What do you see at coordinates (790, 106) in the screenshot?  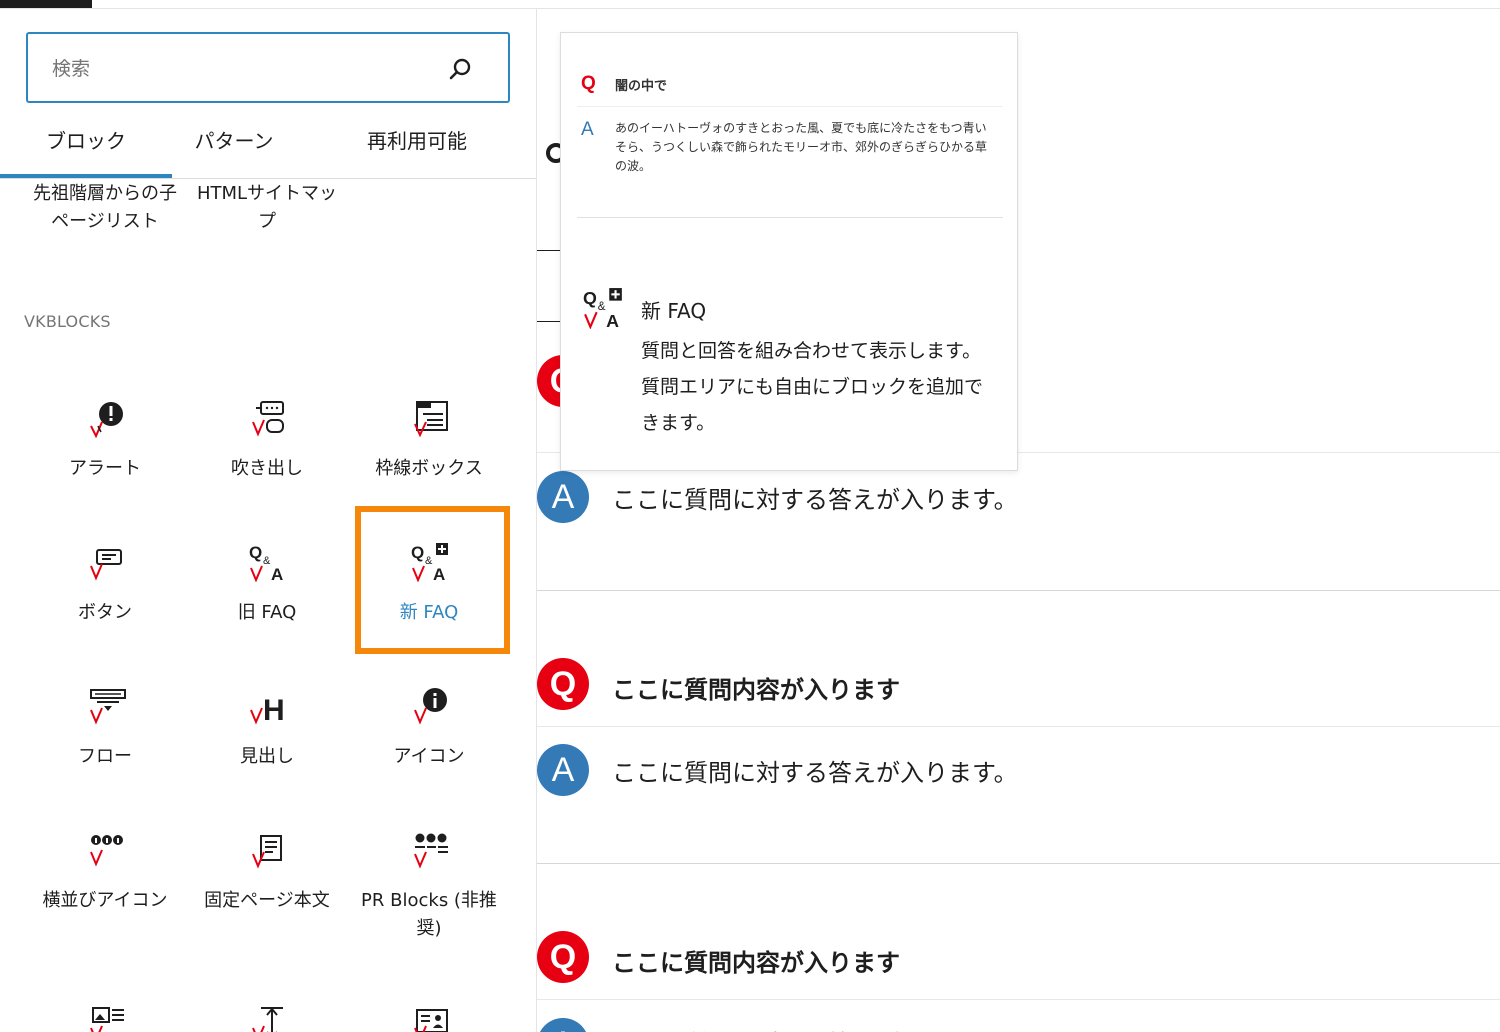 I see `preview-divider` at bounding box center [790, 106].